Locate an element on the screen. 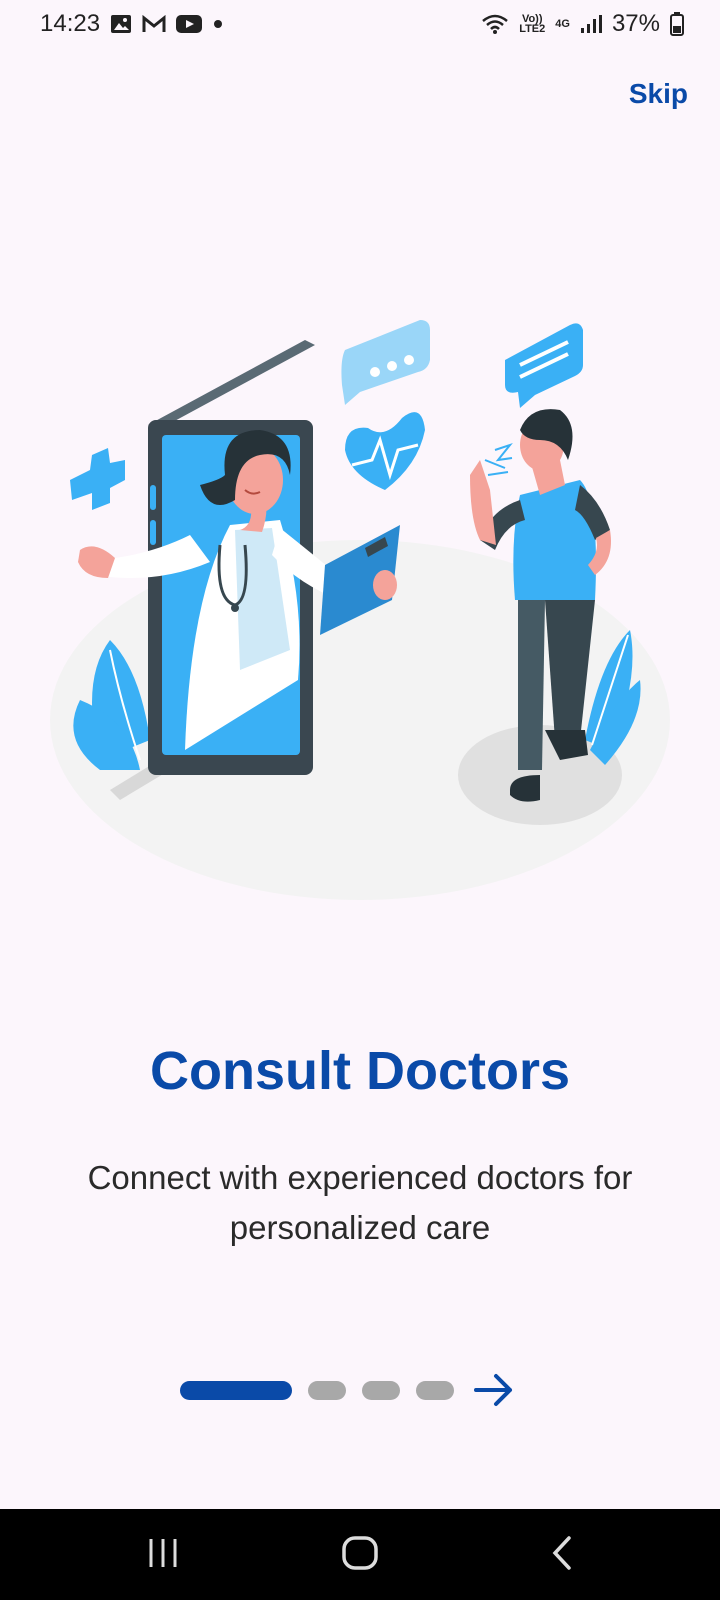 This screenshot has width=720, height=1600. subtitle-line-2: personalized care is located at coordinates (360, 1227).